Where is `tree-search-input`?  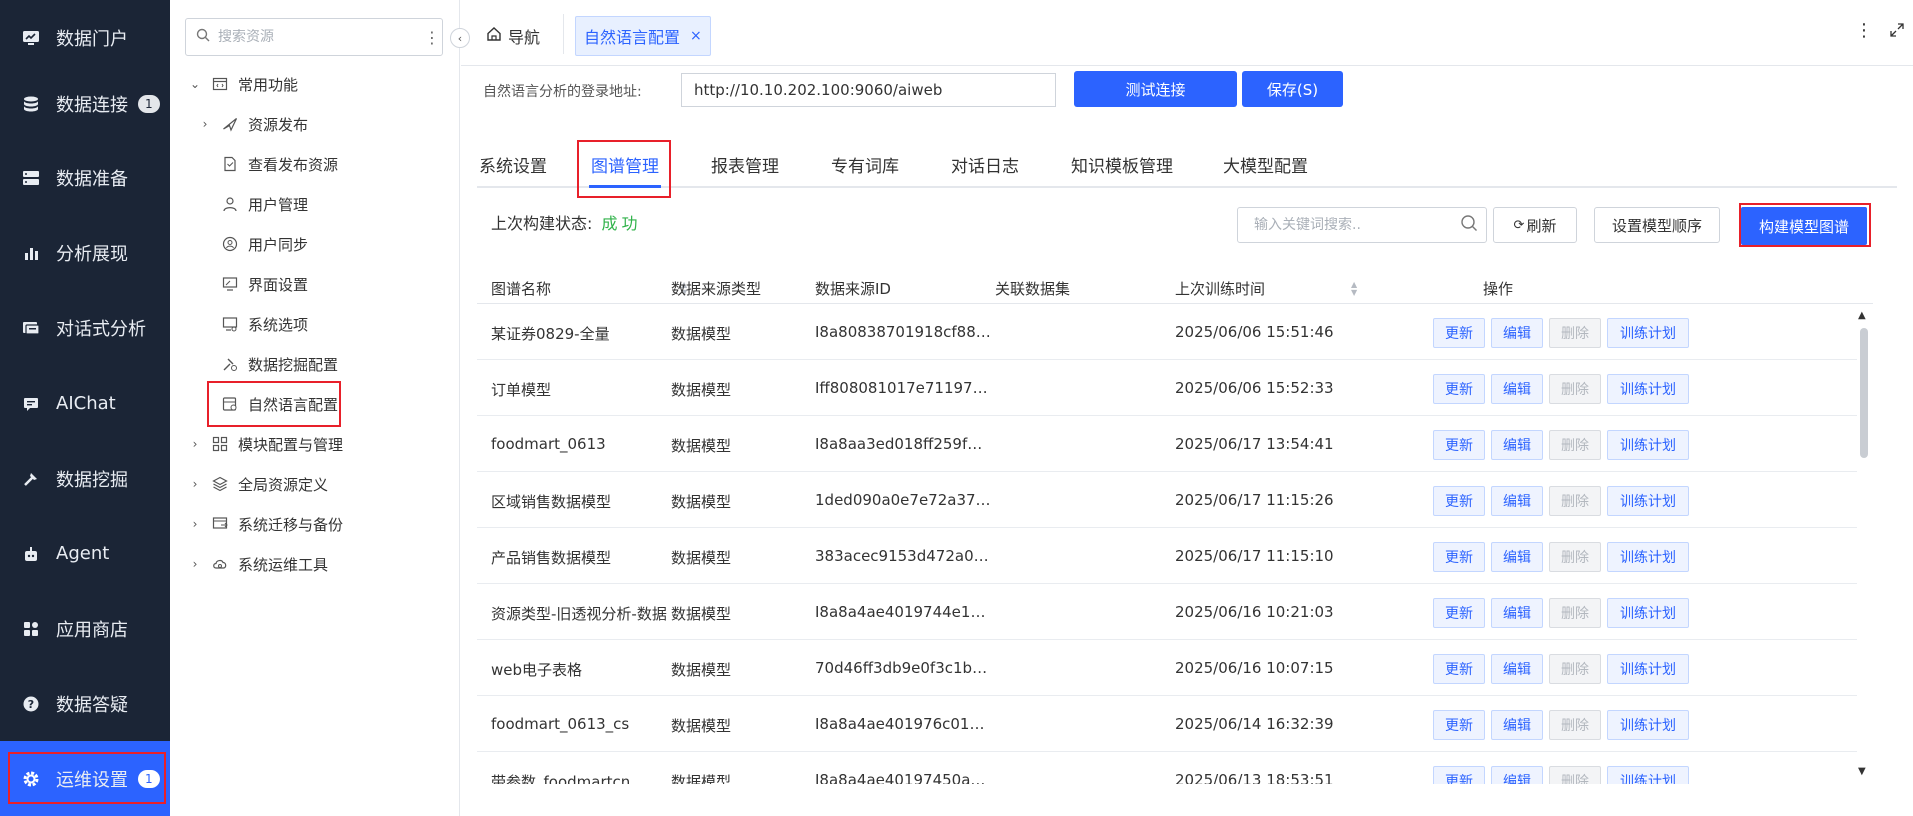 tree-search-input is located at coordinates (320, 37).